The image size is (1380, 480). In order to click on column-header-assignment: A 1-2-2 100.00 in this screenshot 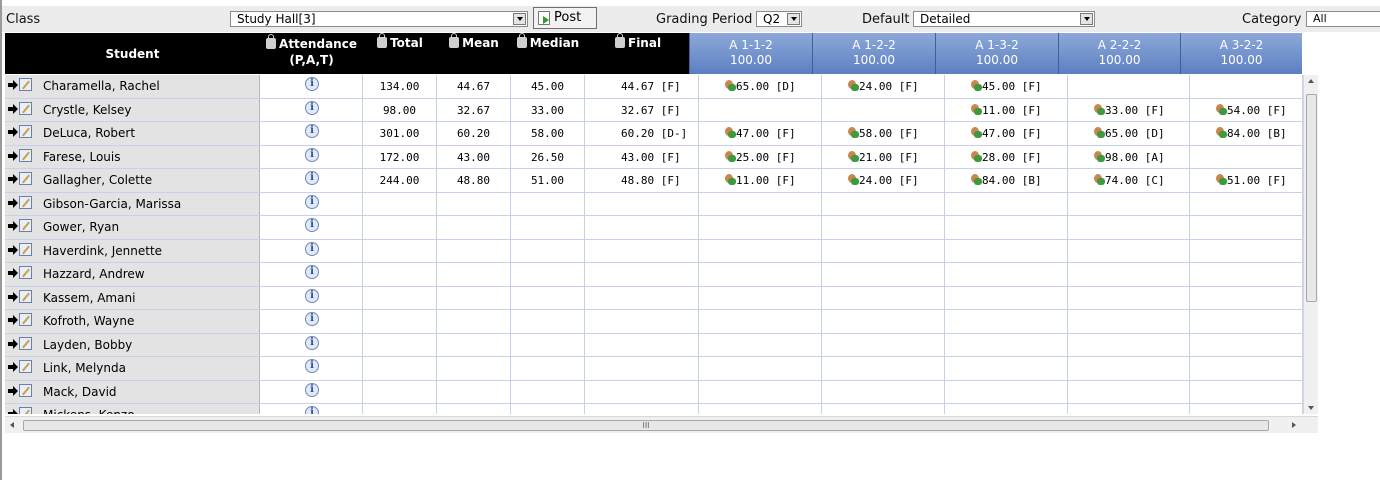, I will do `click(873, 53)`.